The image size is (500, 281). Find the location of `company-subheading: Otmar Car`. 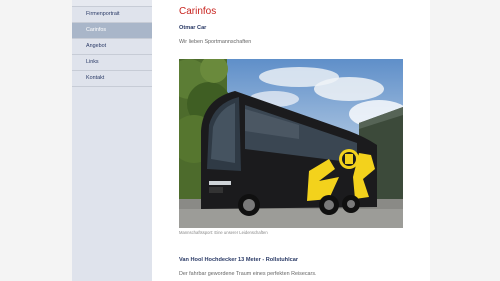

company-subheading: Otmar Car is located at coordinates (193, 28).